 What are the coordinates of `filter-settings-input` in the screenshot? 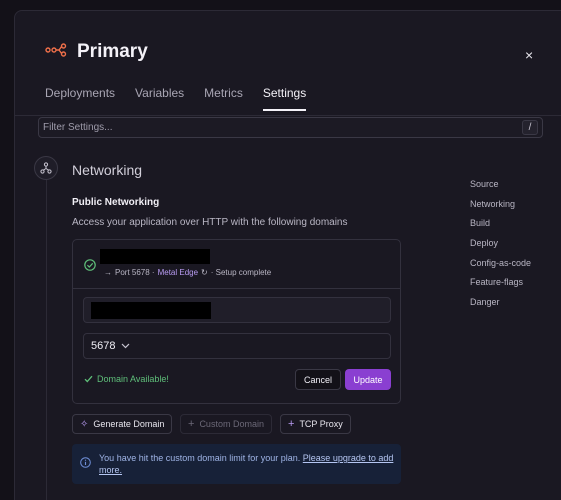 It's located at (278, 127).